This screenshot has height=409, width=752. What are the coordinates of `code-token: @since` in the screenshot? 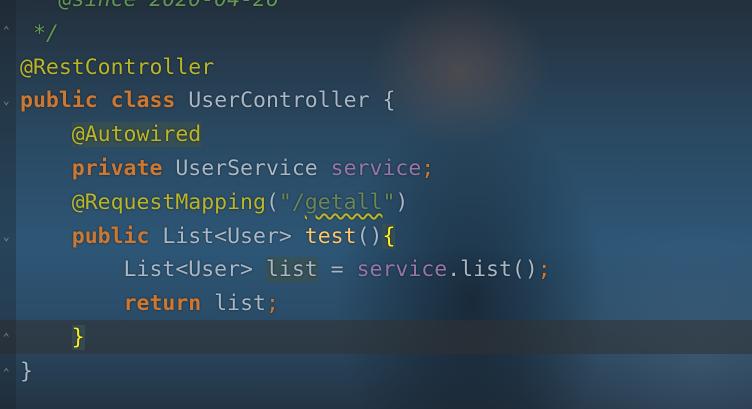 It's located at (98, 6).